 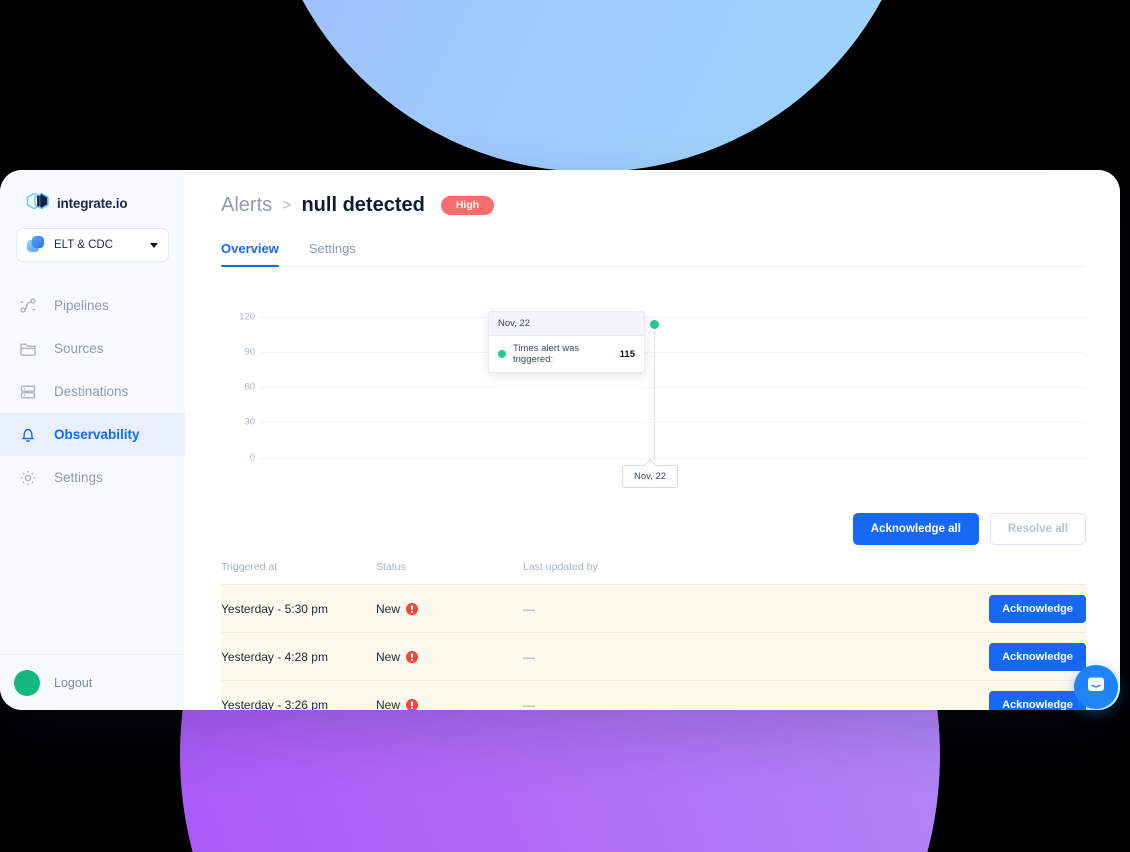 I want to click on column-header-last-updated-by: Last updated by, so click(x=560, y=567).